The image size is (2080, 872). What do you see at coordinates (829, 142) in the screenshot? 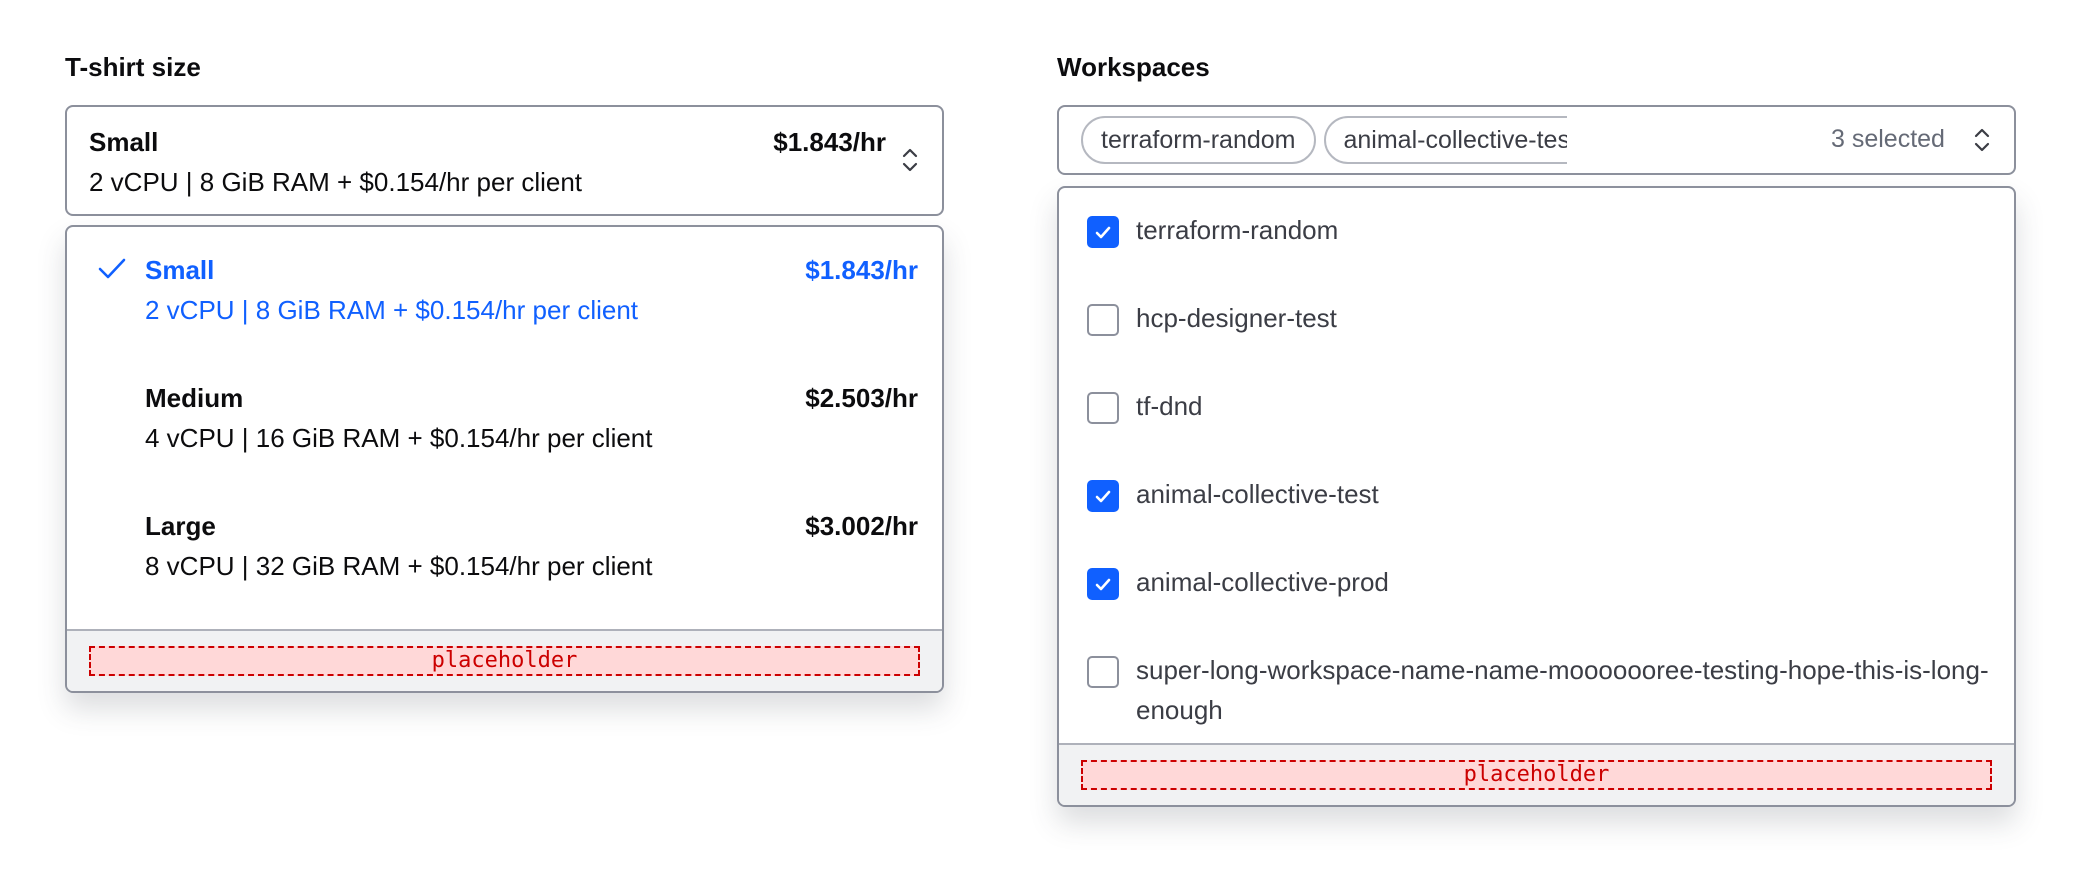
I see `selected-size-price: $1.843/hr` at bounding box center [829, 142].